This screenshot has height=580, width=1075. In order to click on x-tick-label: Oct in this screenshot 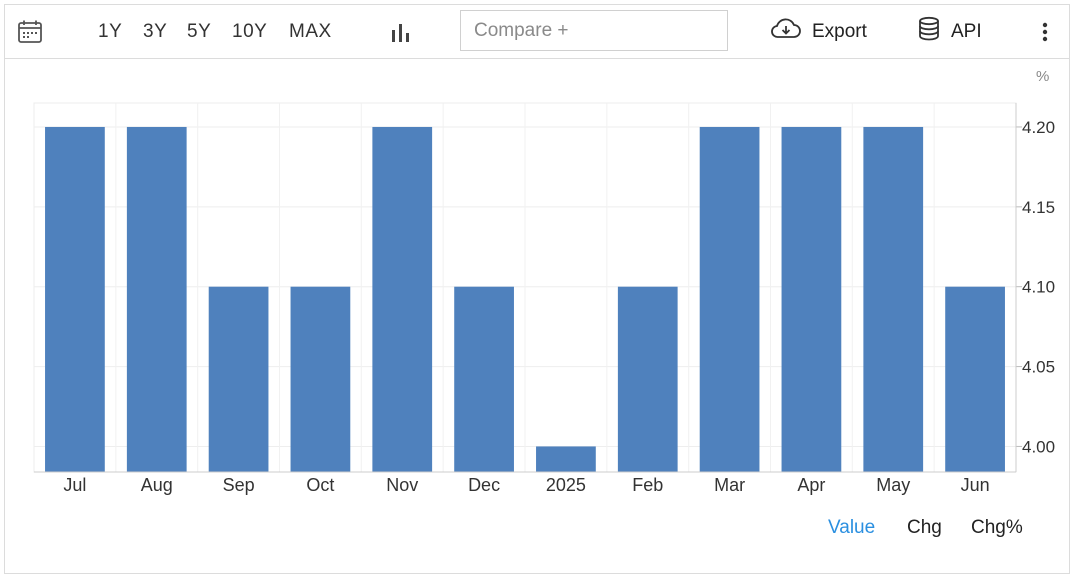, I will do `click(320, 485)`.